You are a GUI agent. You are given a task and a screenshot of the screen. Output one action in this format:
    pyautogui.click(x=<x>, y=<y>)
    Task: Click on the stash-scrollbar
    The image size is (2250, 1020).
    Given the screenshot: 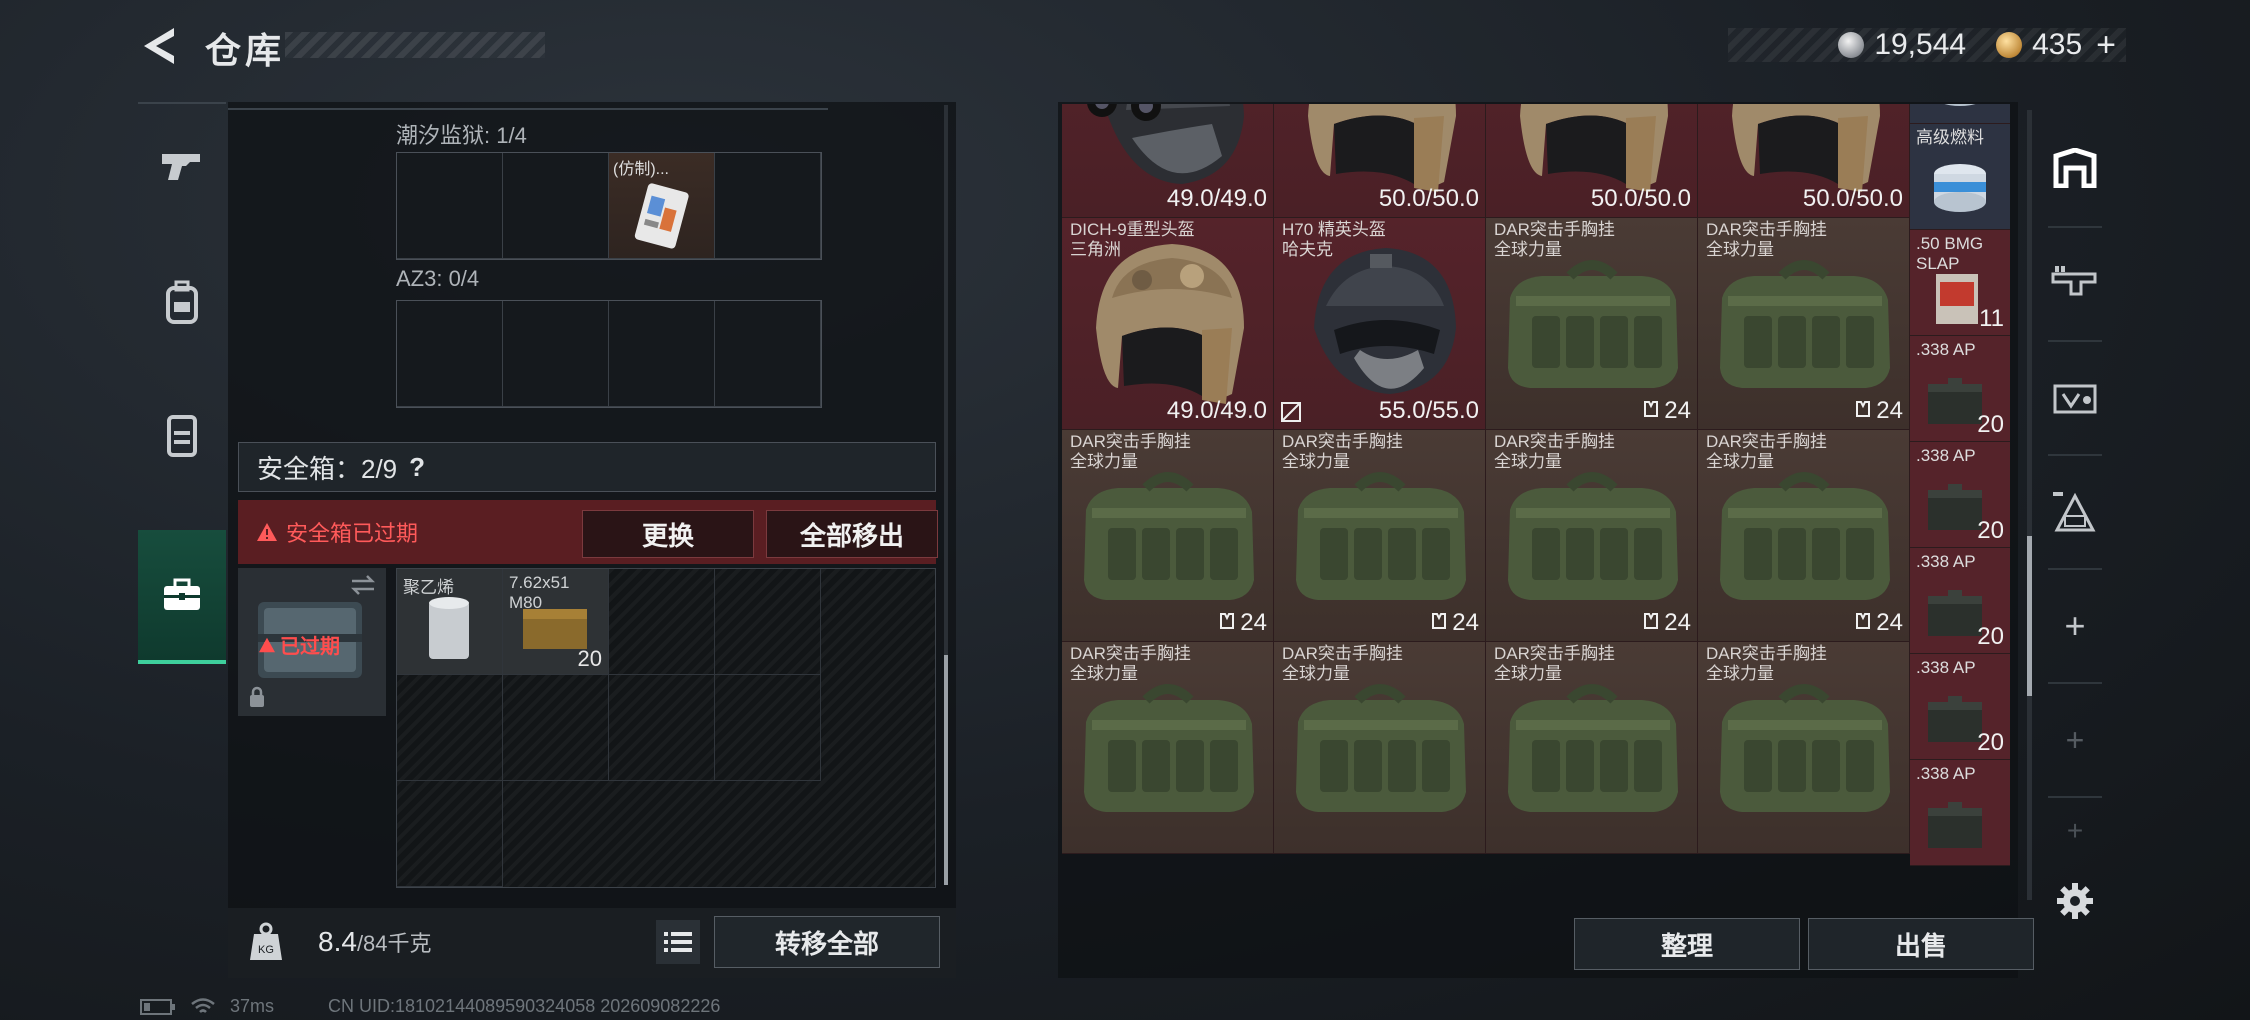 What is the action you would take?
    pyautogui.click(x=2029, y=505)
    